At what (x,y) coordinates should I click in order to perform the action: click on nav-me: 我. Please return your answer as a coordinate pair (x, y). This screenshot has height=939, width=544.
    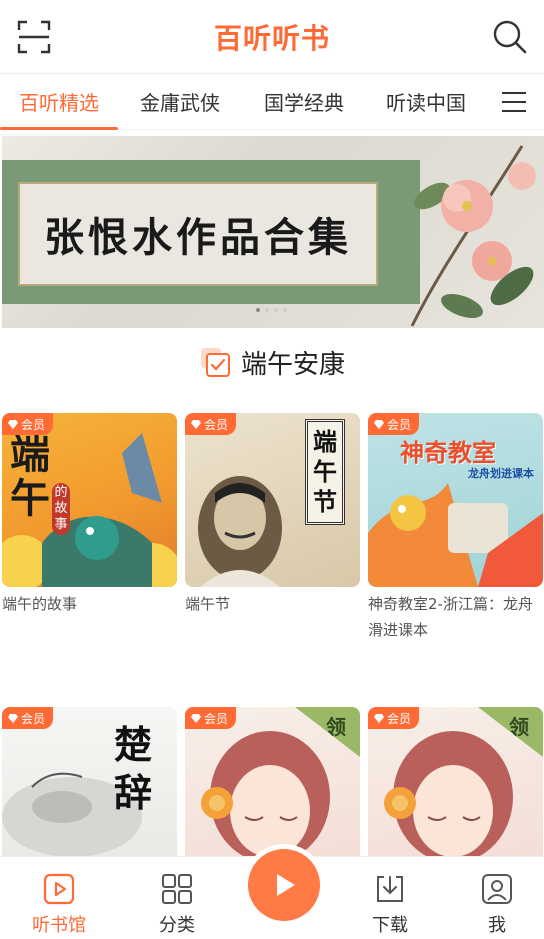
    Looking at the image, I should click on (497, 898).